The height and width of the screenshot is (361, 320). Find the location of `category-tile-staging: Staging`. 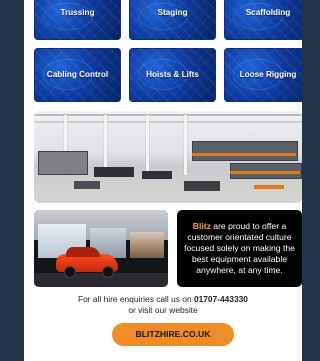

category-tile-staging: Staging is located at coordinates (172, 20).